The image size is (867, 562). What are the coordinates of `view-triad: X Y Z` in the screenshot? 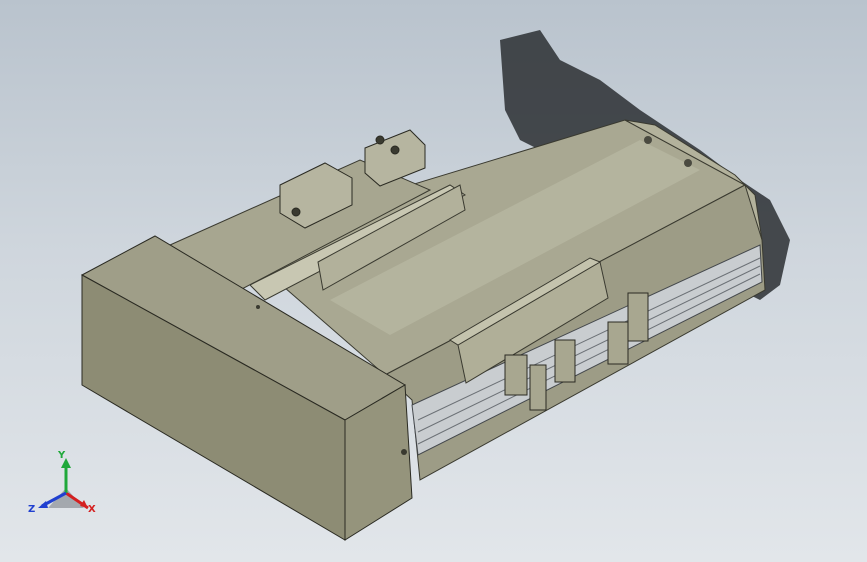 It's located at (66, 488).